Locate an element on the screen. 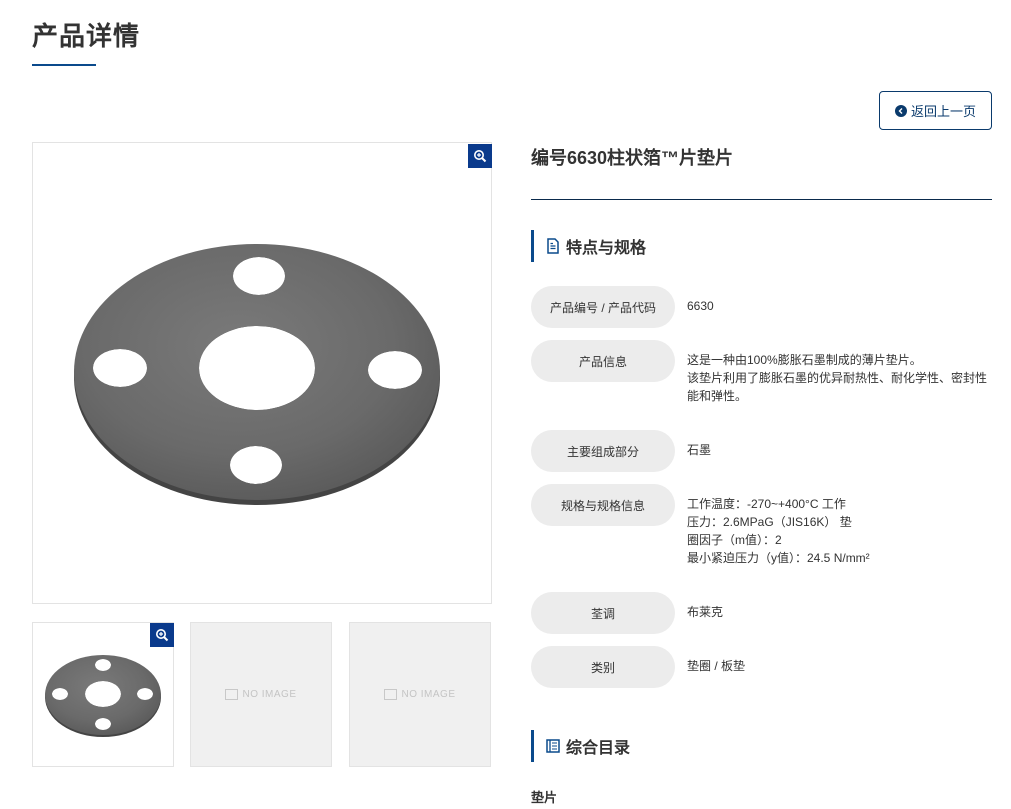 The image size is (1011, 809). spec-label-product-info: 产品信息 is located at coordinates (603, 361).